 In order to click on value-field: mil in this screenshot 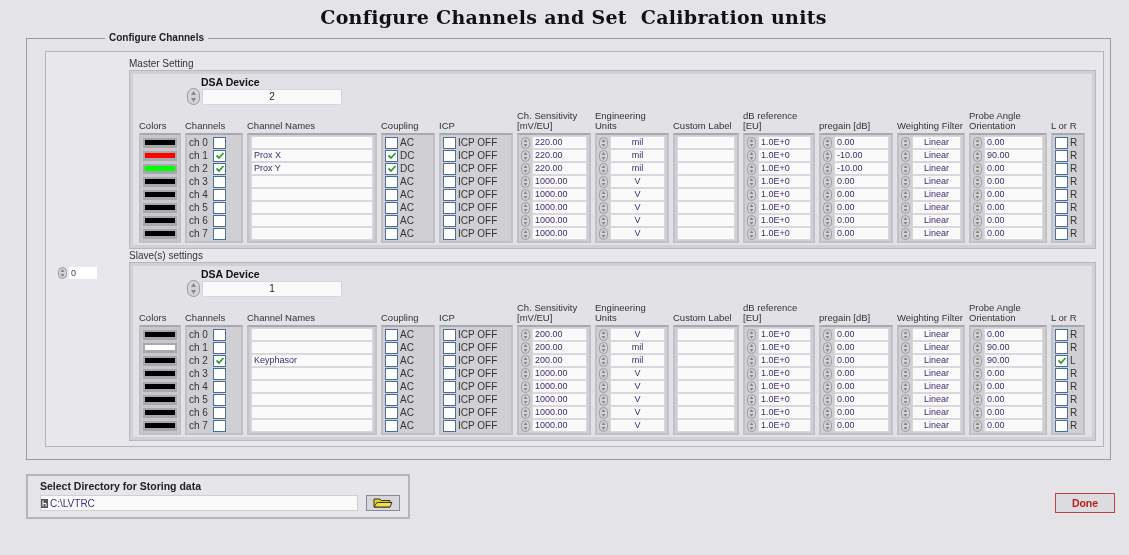, I will do `click(637, 142)`.